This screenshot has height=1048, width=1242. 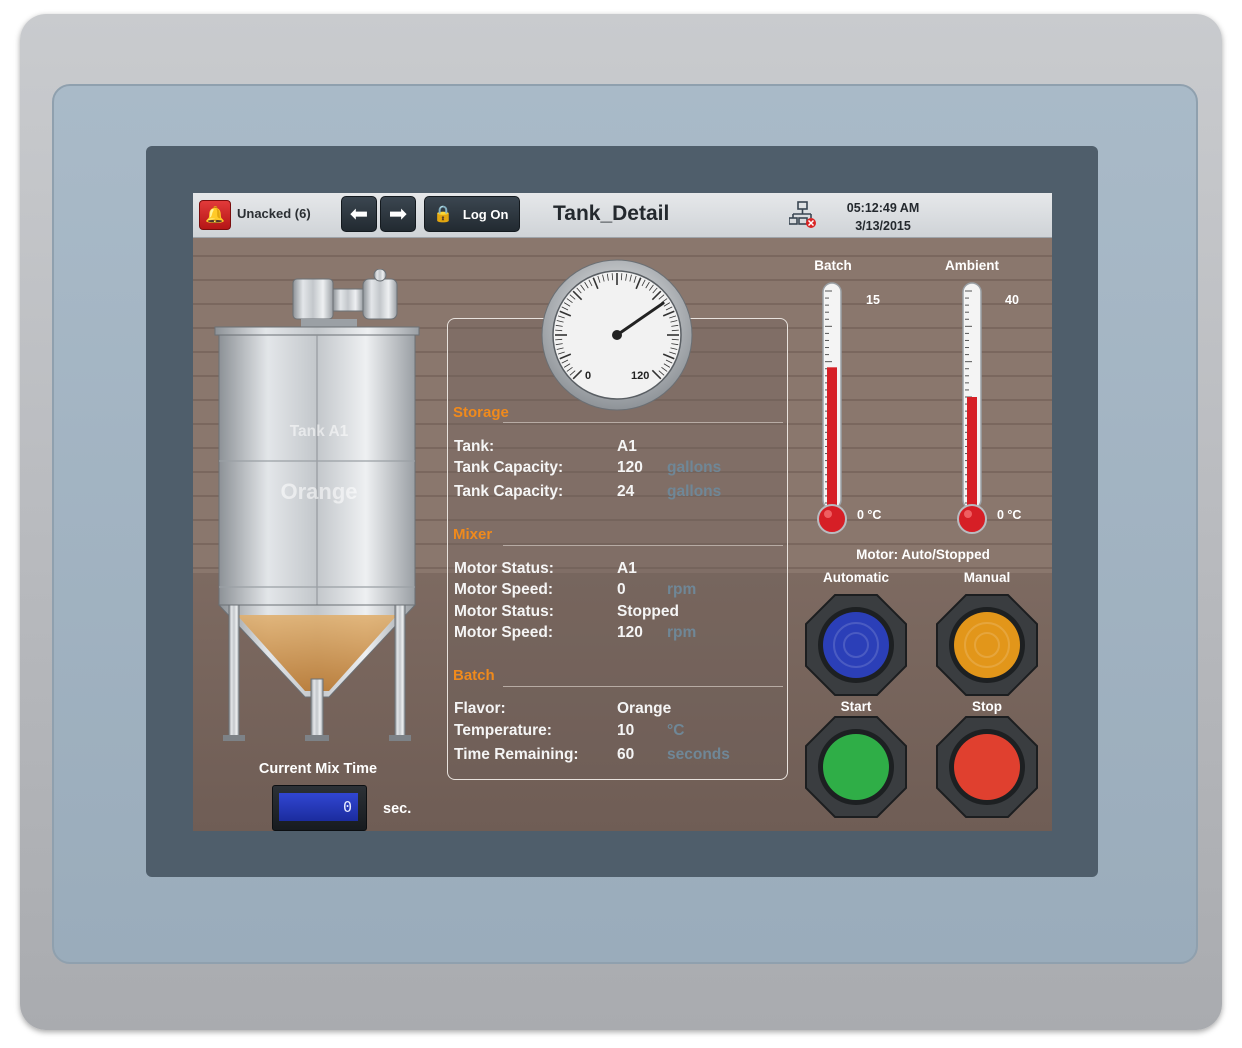 I want to click on batch-divider, so click(x=643, y=686).